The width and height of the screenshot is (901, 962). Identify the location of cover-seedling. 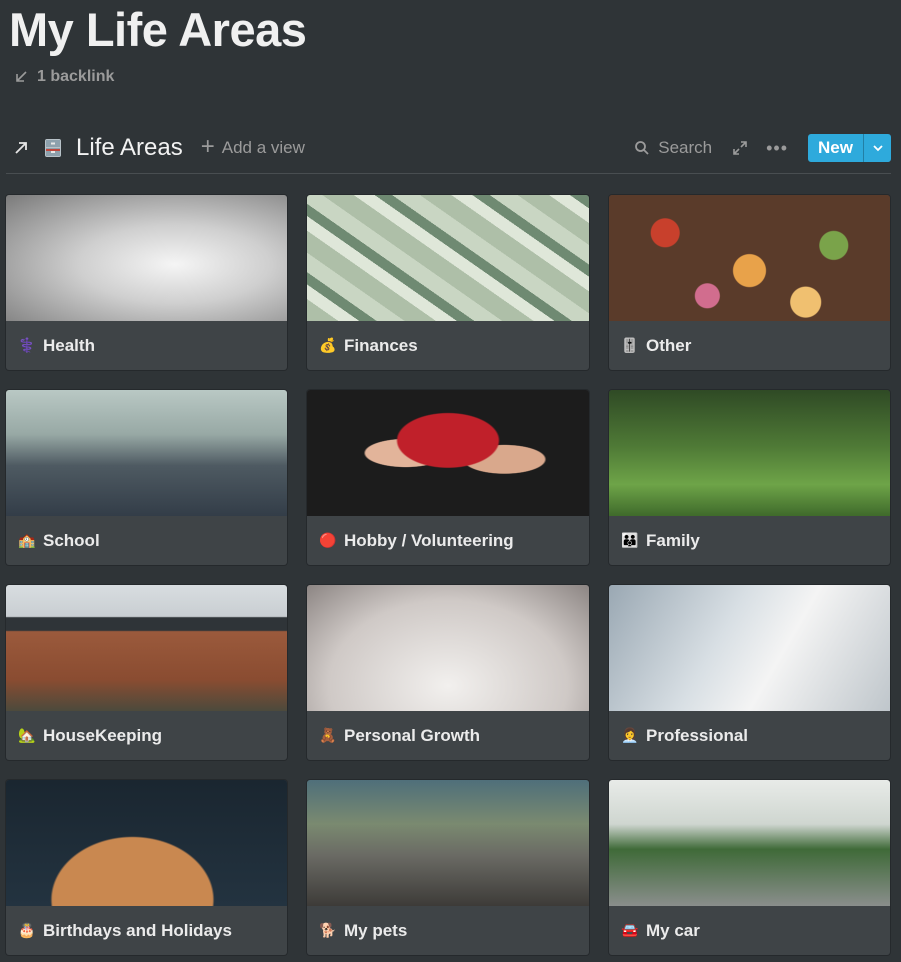
(448, 648).